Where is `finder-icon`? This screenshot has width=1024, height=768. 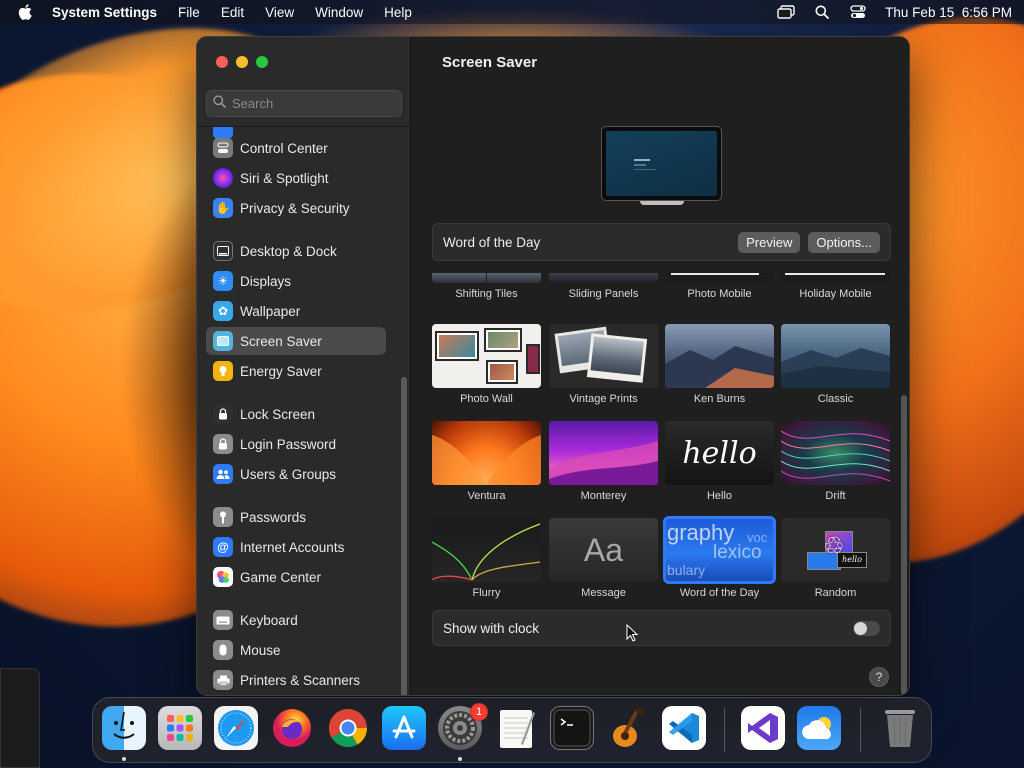
finder-icon is located at coordinates (124, 725).